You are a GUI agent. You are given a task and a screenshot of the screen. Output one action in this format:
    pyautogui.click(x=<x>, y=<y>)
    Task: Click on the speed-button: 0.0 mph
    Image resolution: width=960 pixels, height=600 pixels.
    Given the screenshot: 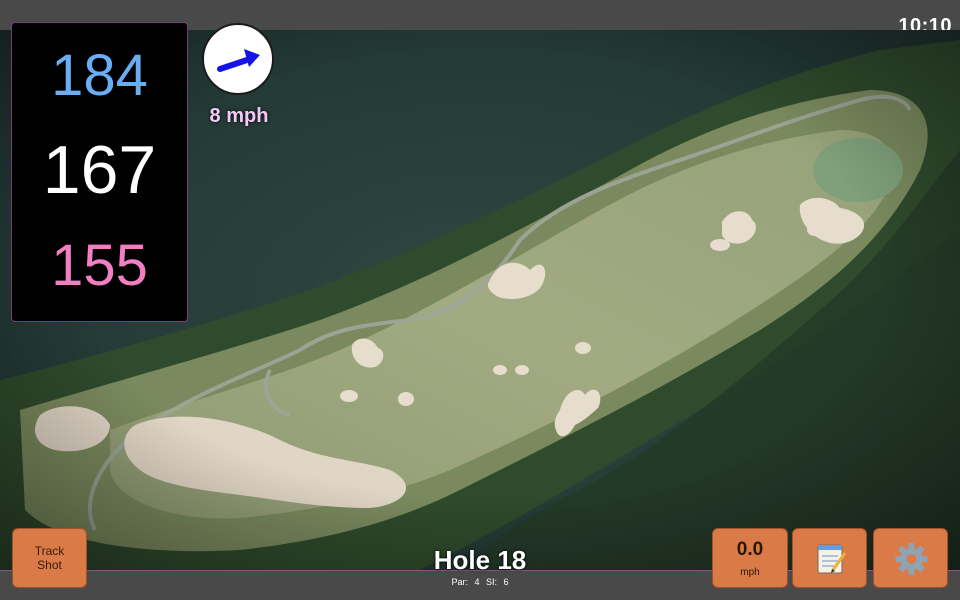 What is the action you would take?
    pyautogui.click(x=750, y=558)
    